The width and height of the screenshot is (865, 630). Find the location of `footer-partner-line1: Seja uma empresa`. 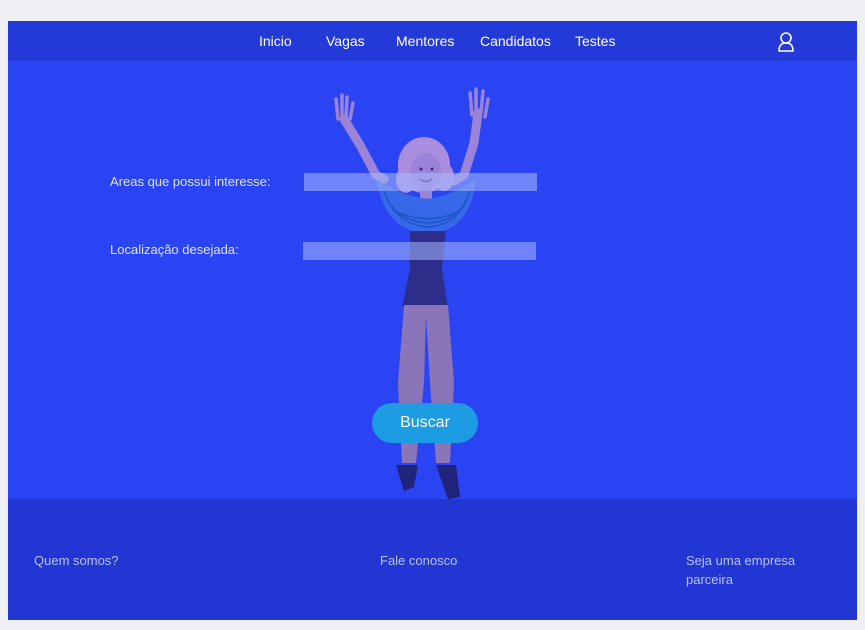

footer-partner-line1: Seja uma empresa is located at coordinates (741, 560).